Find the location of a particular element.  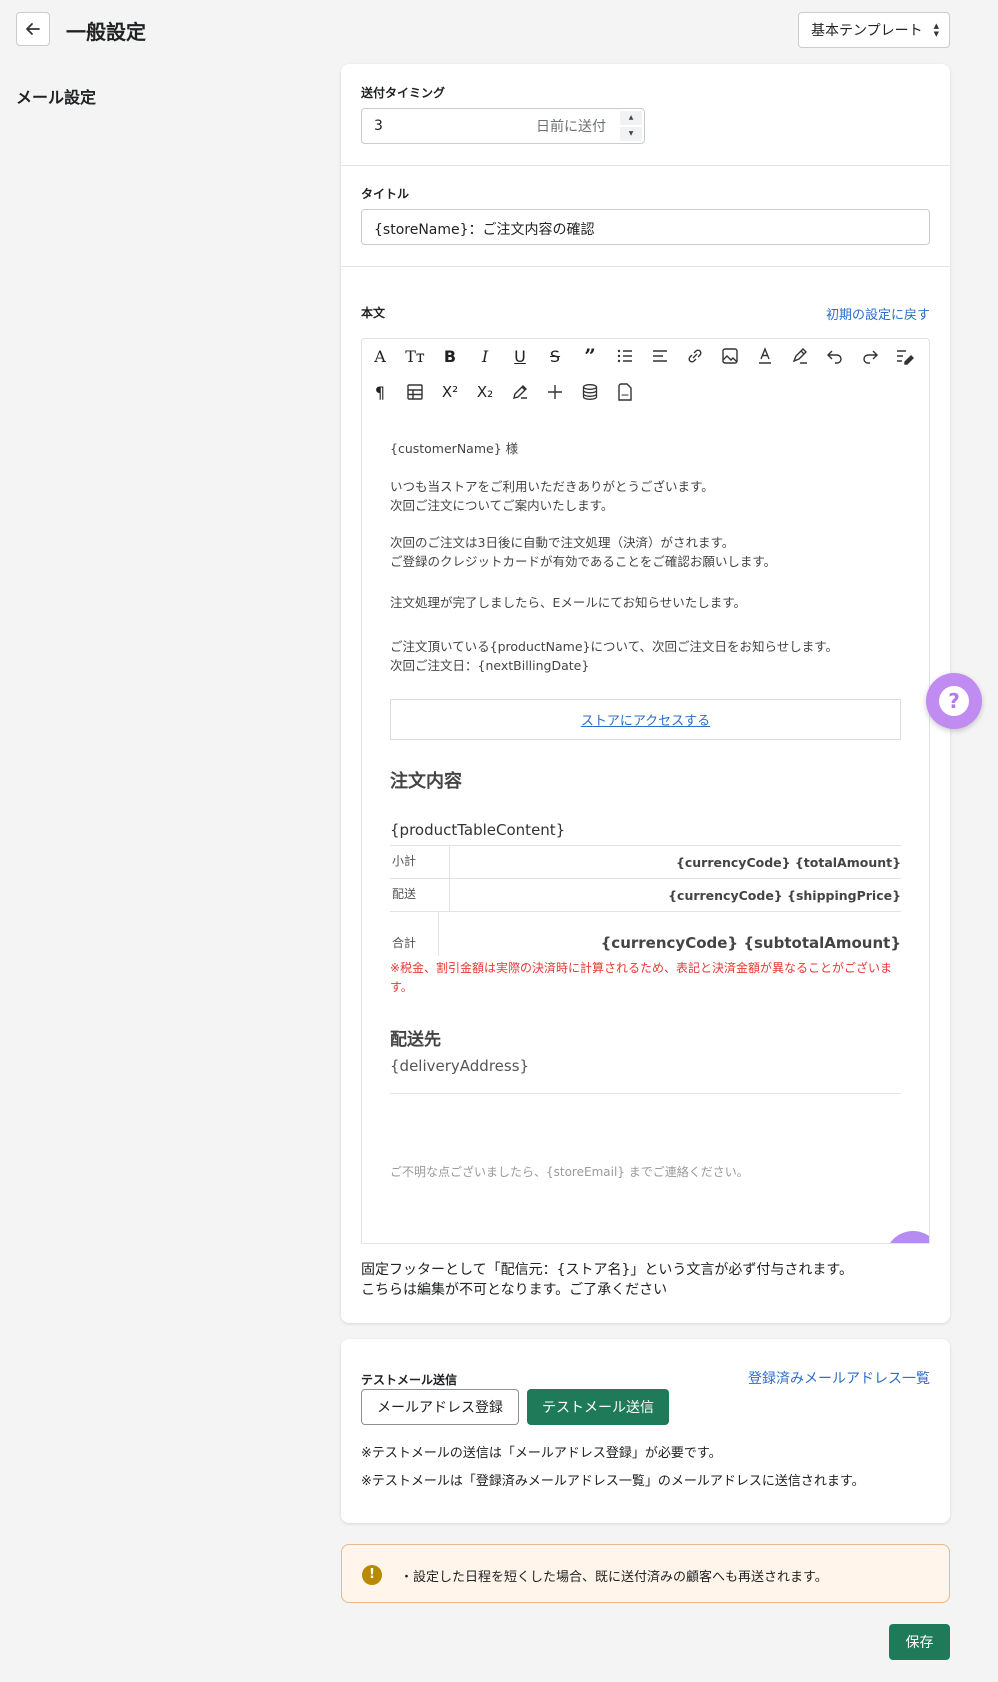

undo-icon is located at coordinates (835, 356).